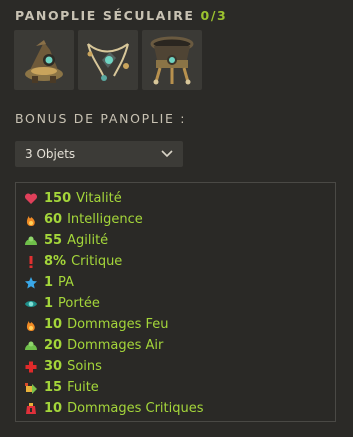 Image resolution: width=353 pixels, height=437 pixels. I want to click on stat-value: 30, so click(53, 366).